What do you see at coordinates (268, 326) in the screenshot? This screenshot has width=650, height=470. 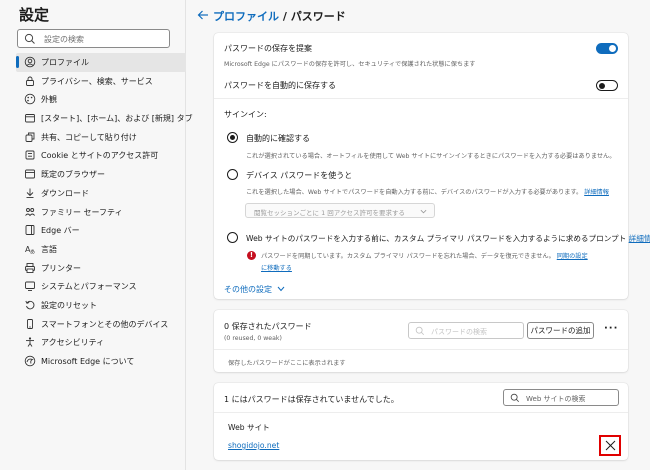 I see `saved-passwords-title: 0 保存されたパスワード` at bounding box center [268, 326].